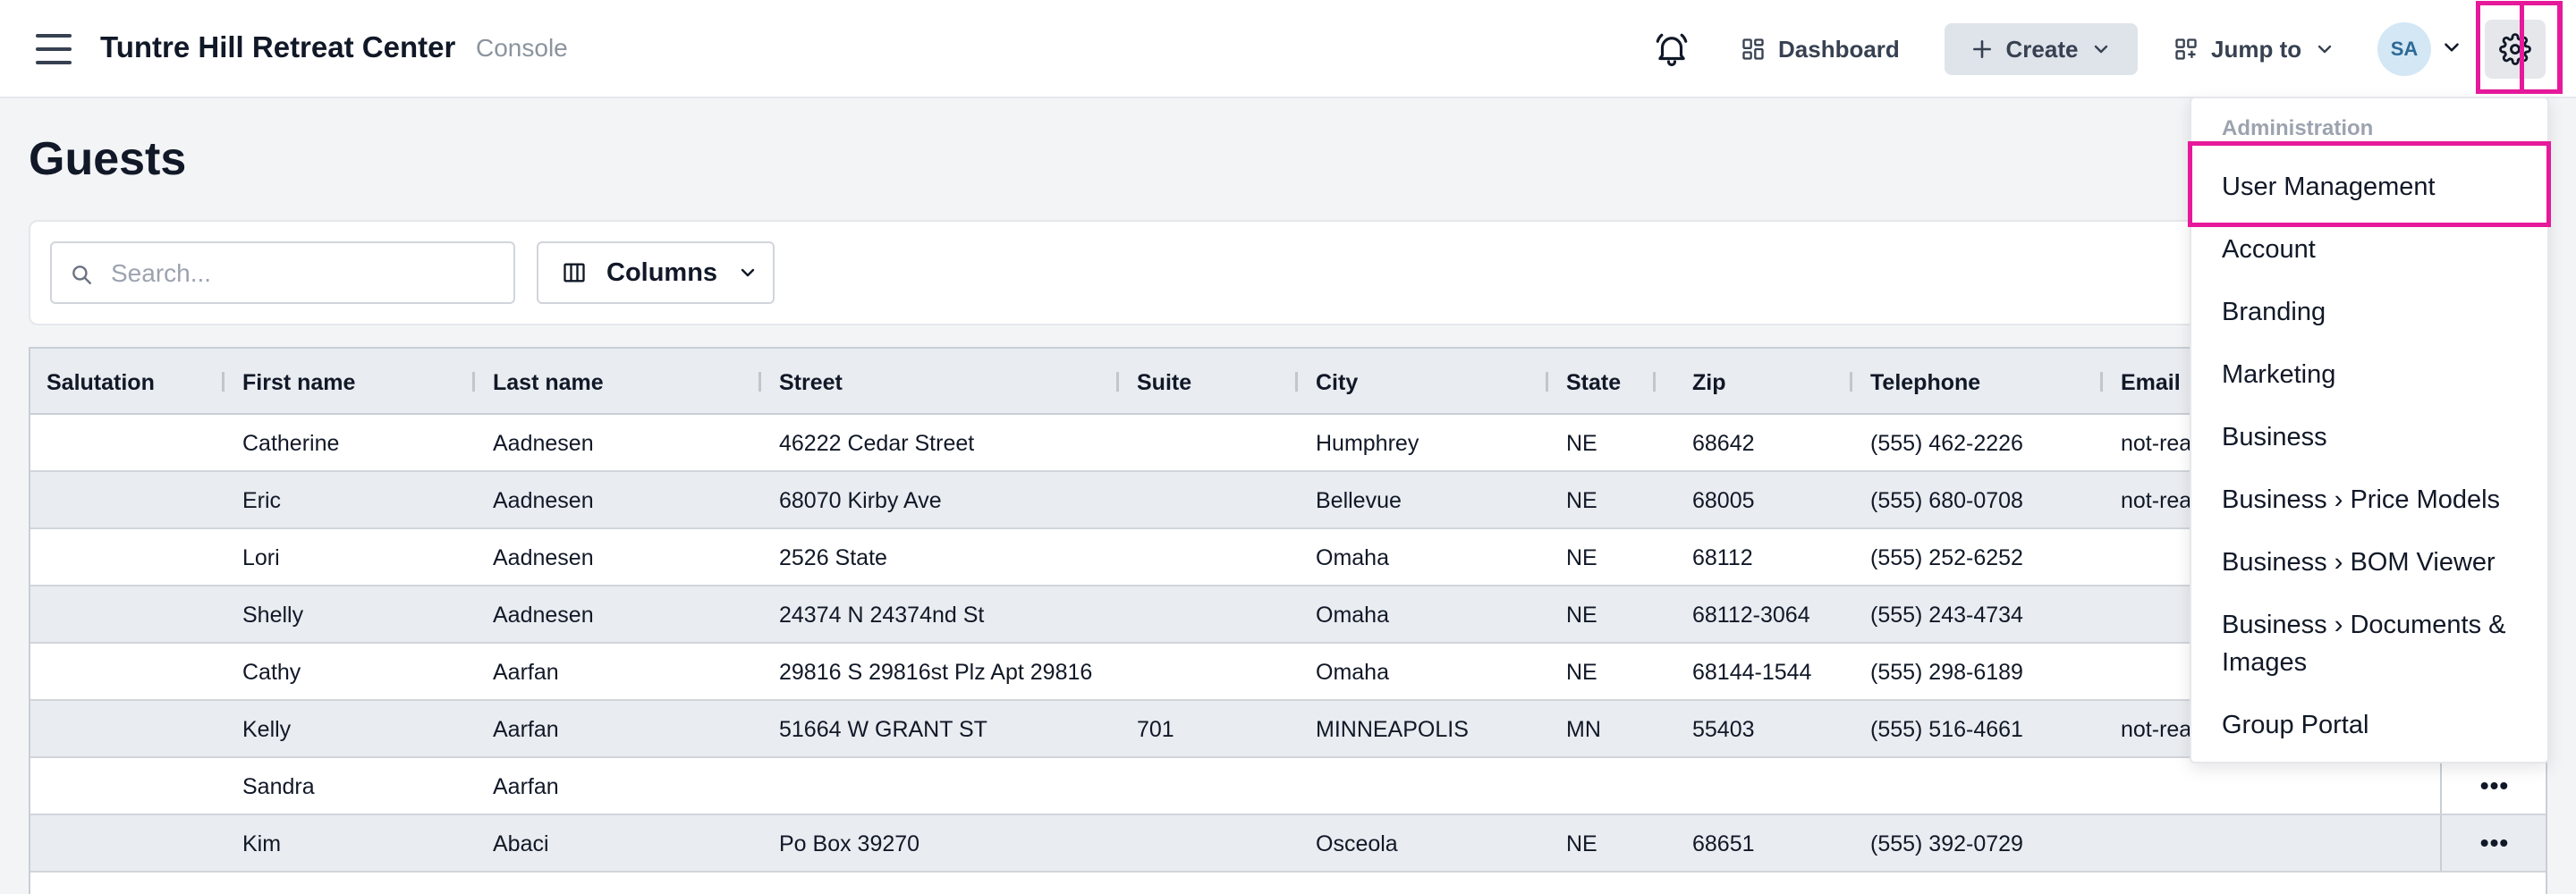 The width and height of the screenshot is (2576, 894). Describe the element at coordinates (271, 672) in the screenshot. I see `cell-first: Cathy` at that location.